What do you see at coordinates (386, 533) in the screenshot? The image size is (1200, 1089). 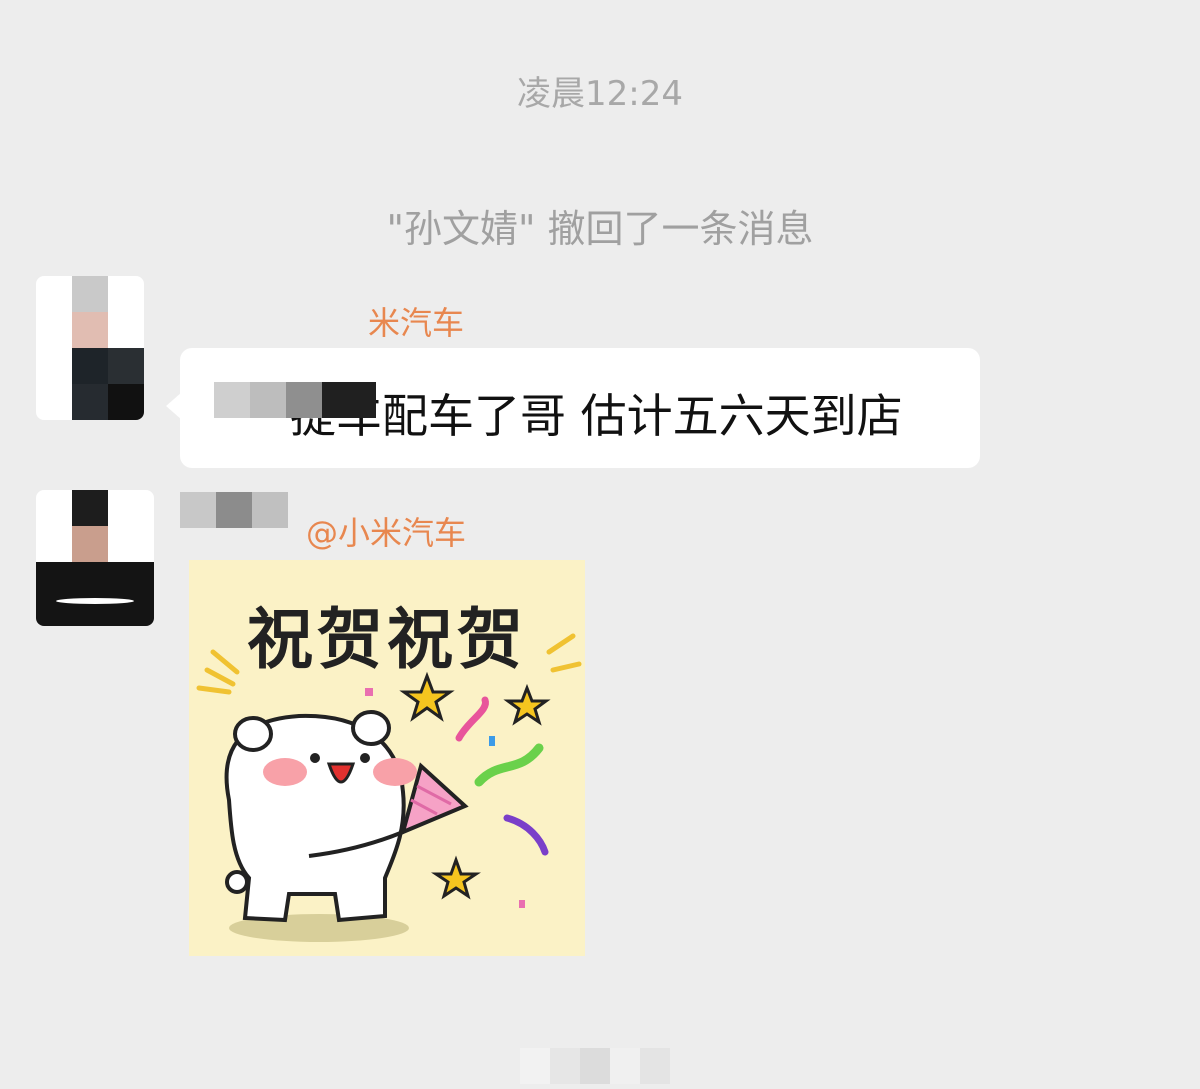 I see `sender-name: @小米汽车` at bounding box center [386, 533].